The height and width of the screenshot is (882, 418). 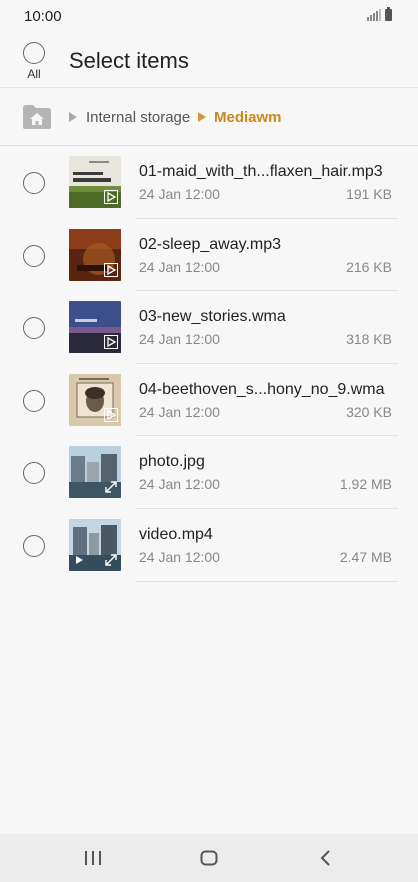 What do you see at coordinates (34, 74) in the screenshot?
I see `select-all-label: All` at bounding box center [34, 74].